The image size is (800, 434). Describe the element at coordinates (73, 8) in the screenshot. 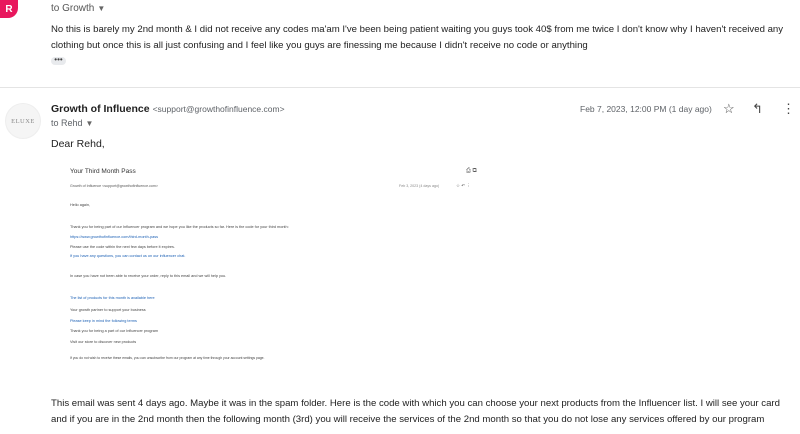

I see `recipient-label: to Growth` at that location.